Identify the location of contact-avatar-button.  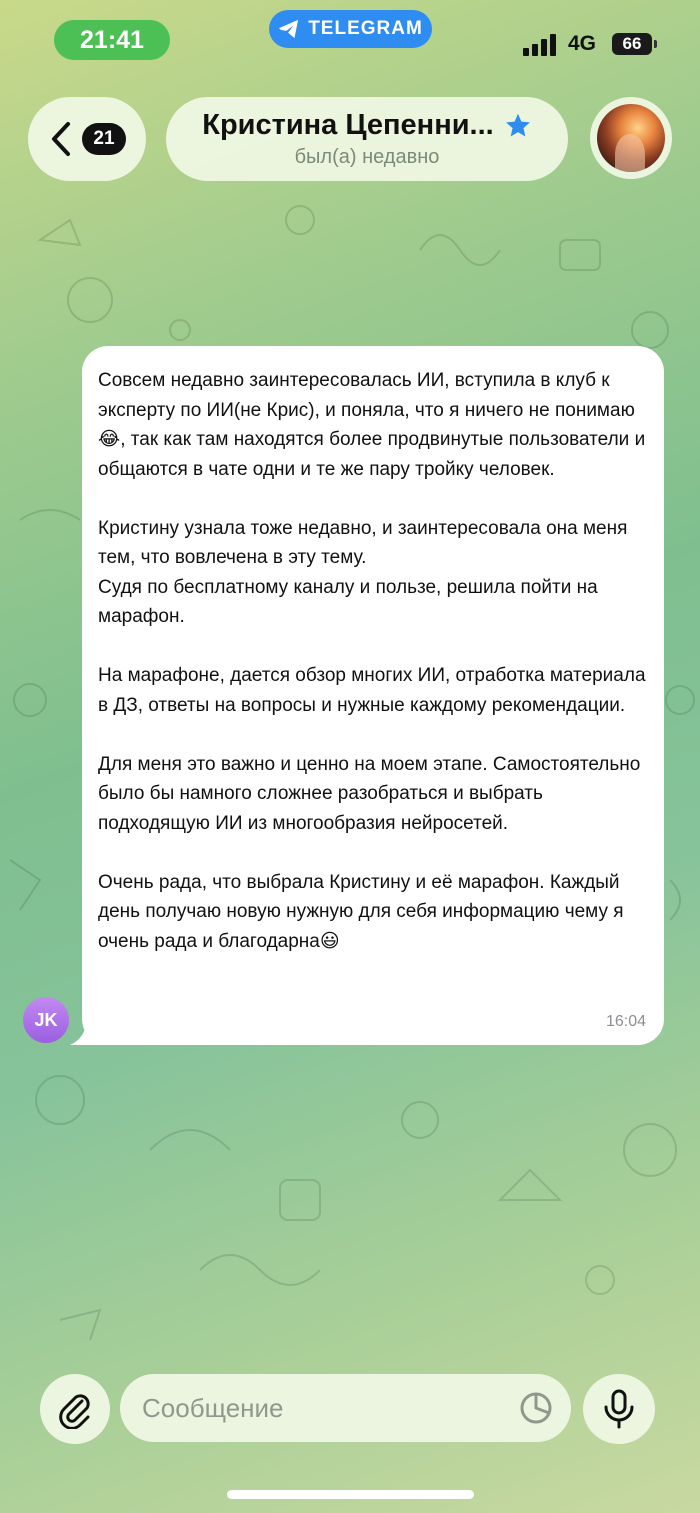
(631, 138).